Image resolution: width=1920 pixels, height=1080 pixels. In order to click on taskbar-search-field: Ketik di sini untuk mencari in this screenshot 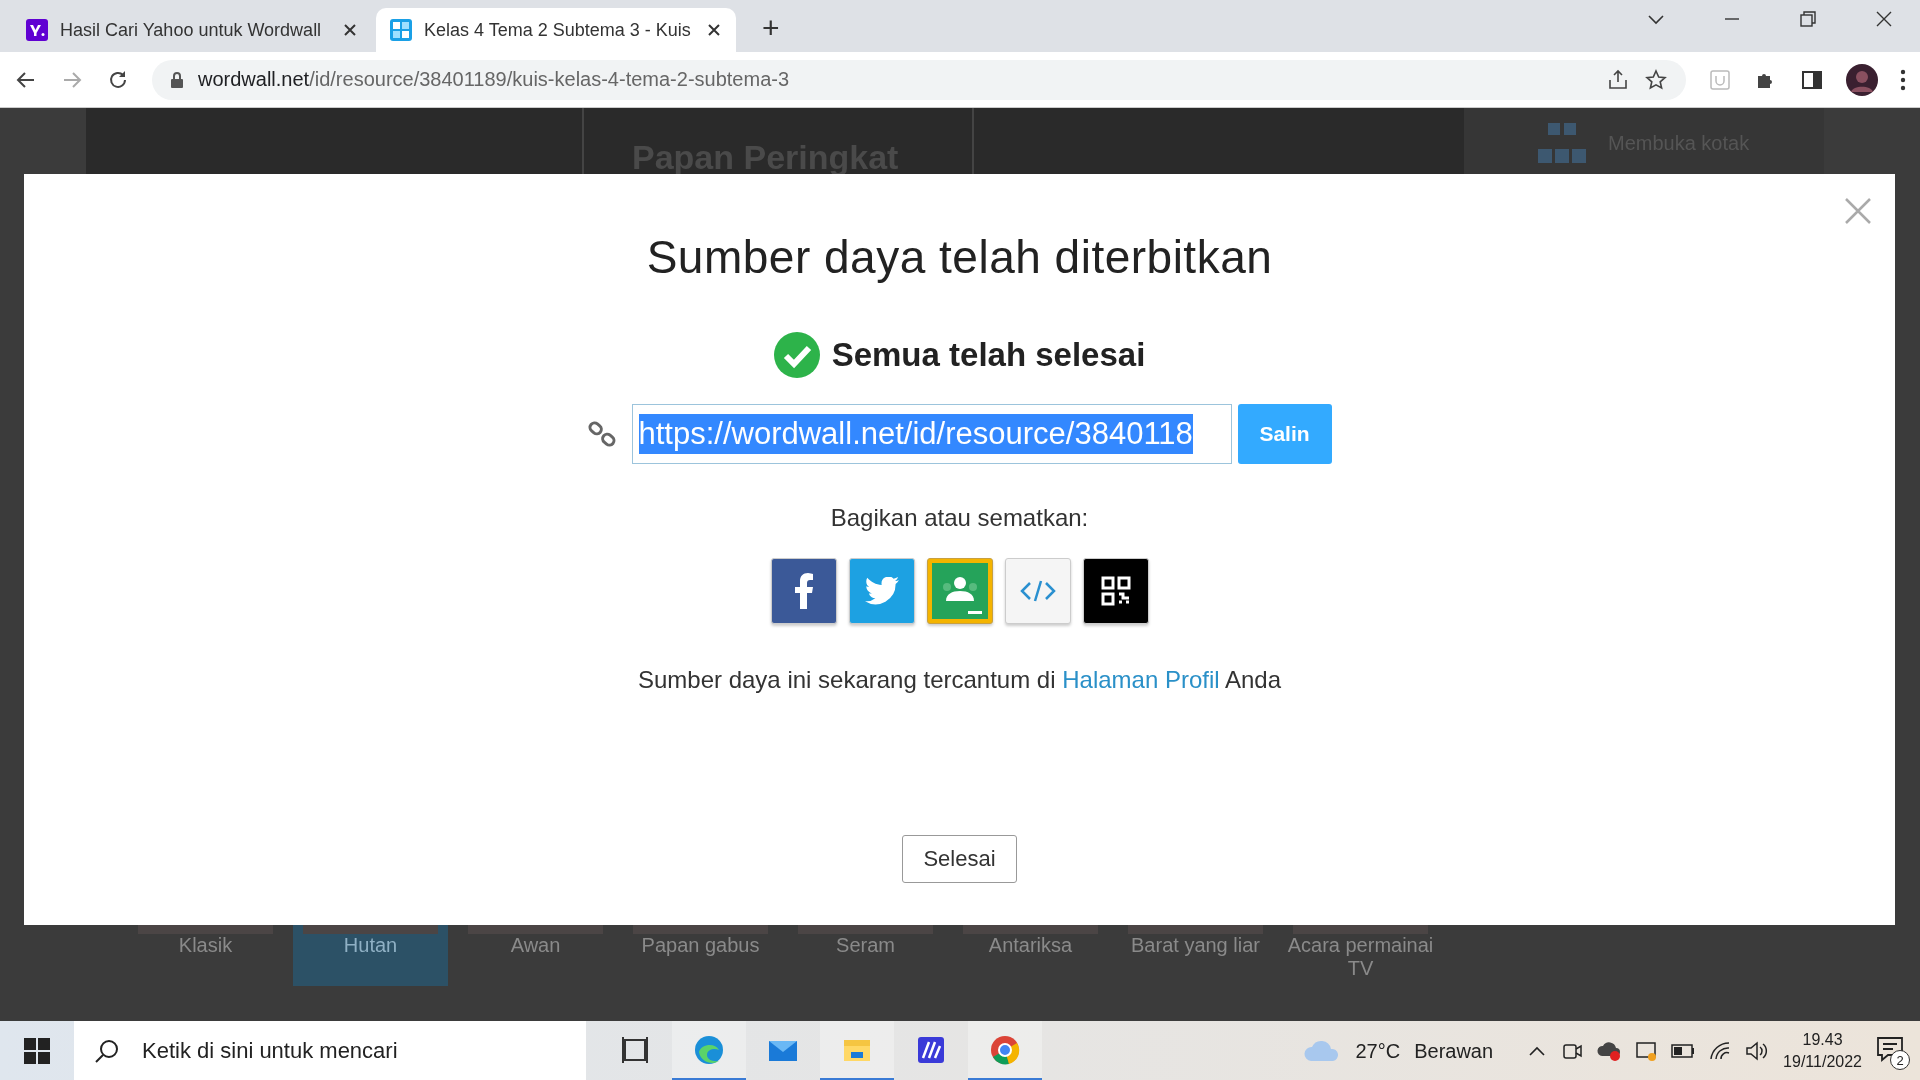, I will do `click(330, 1050)`.